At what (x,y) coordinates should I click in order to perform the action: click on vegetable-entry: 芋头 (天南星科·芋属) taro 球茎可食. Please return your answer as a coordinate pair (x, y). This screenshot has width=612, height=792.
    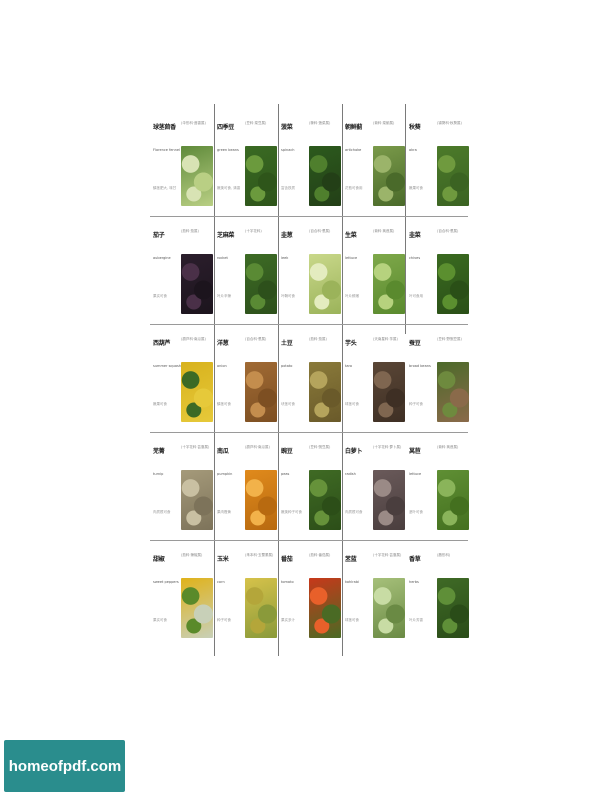
    Looking at the image, I should click on (374, 374).